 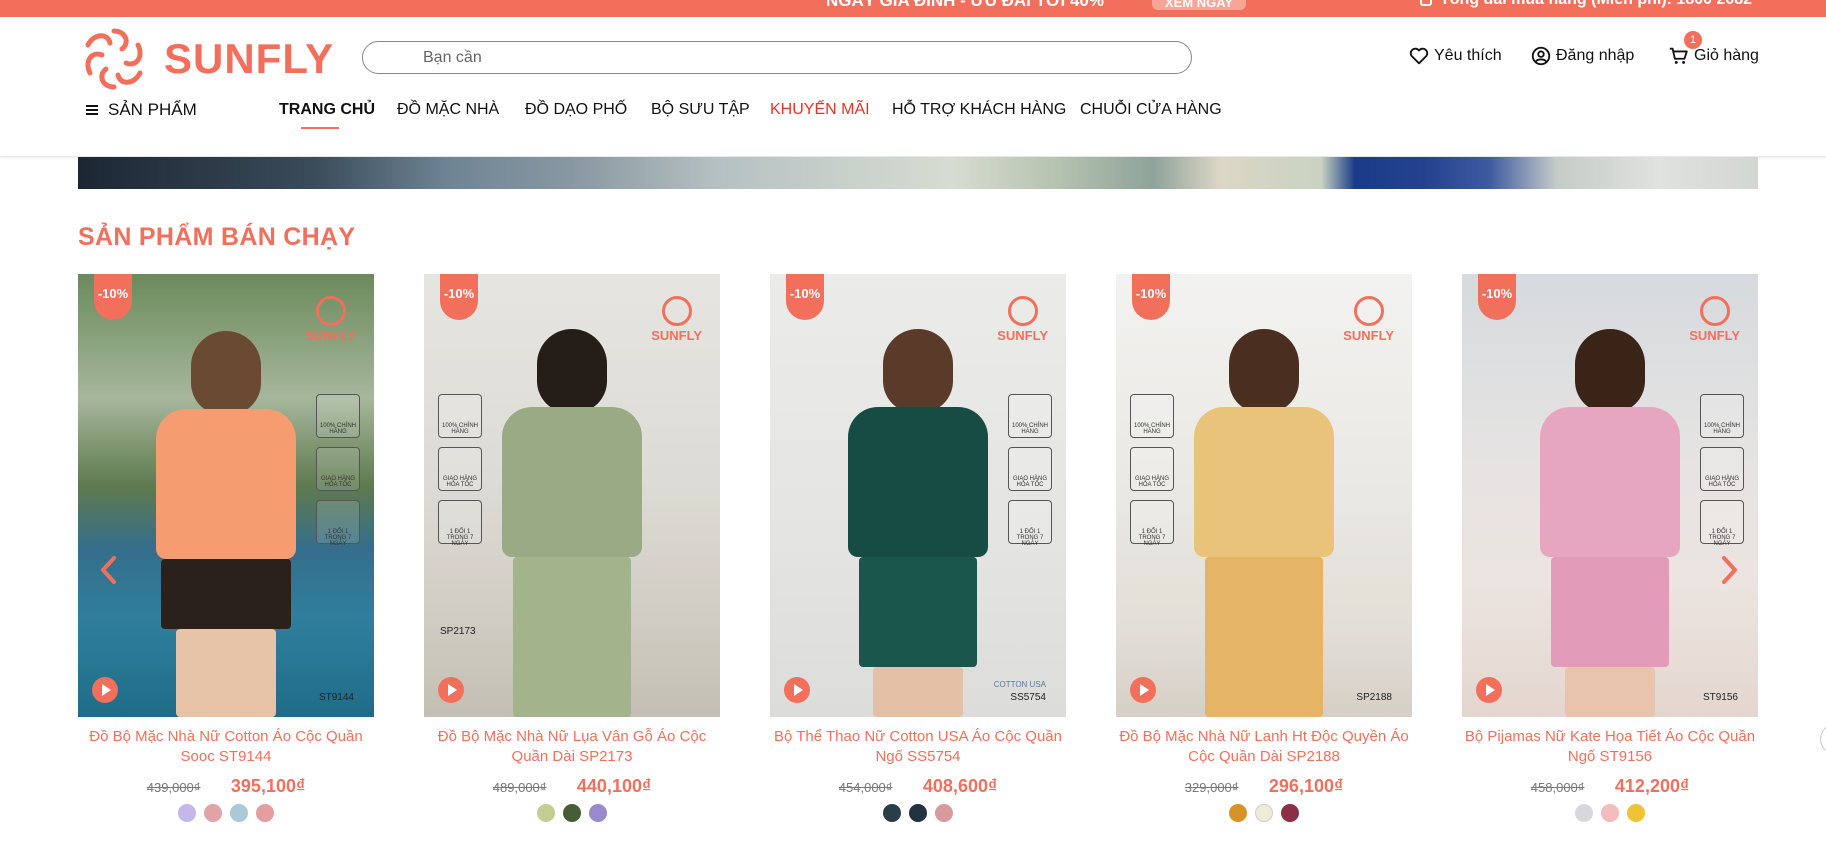 What do you see at coordinates (226, 786) in the screenshot?
I see `price-row: 439,000₫ 395,100₫` at bounding box center [226, 786].